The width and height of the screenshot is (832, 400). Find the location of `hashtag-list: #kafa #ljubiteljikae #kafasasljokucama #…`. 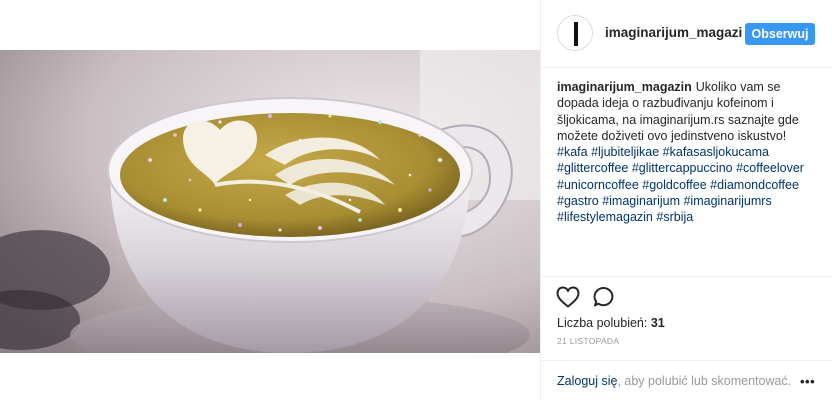

hashtag-list: #kafa #ljubiteljikae #kafasasljokucama #… is located at coordinates (680, 184).